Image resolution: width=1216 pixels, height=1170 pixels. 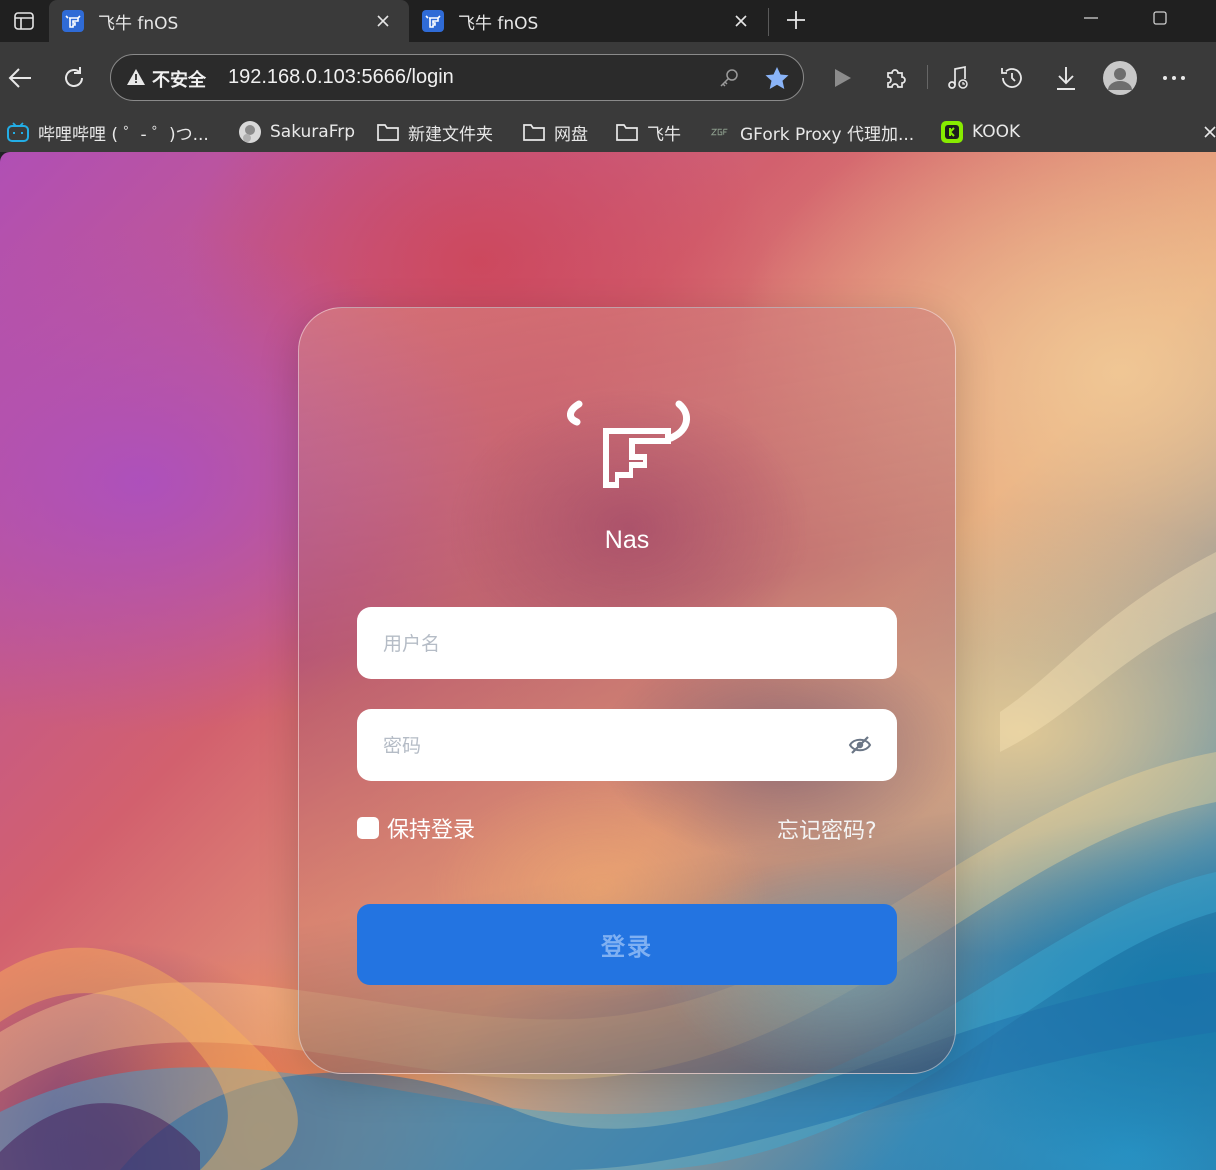 I want to click on forgot-password-link: 忘记密码?, so click(x=837, y=828).